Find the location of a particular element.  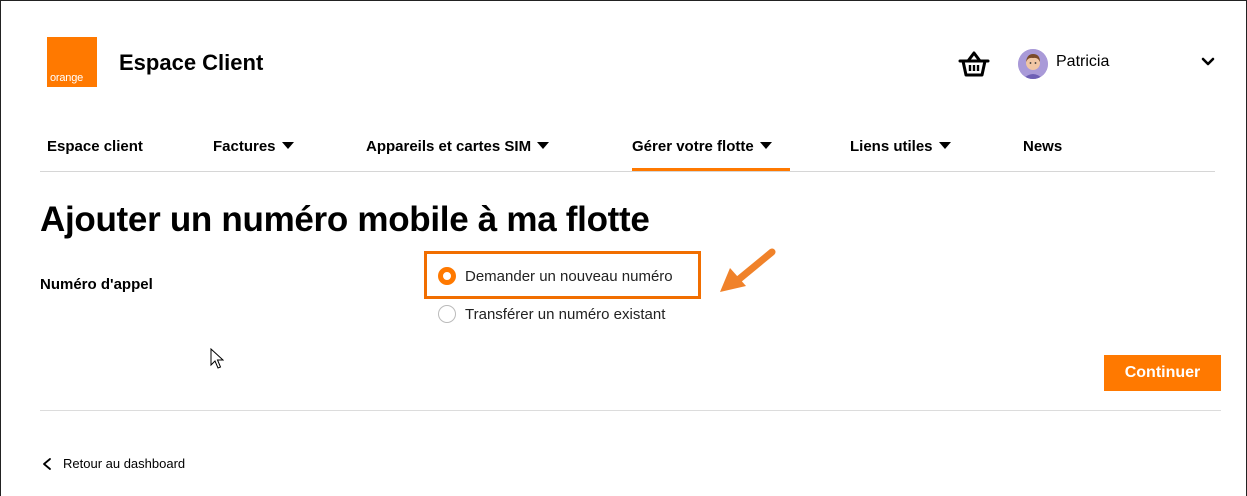

continue-button: Continuer is located at coordinates (1162, 373).